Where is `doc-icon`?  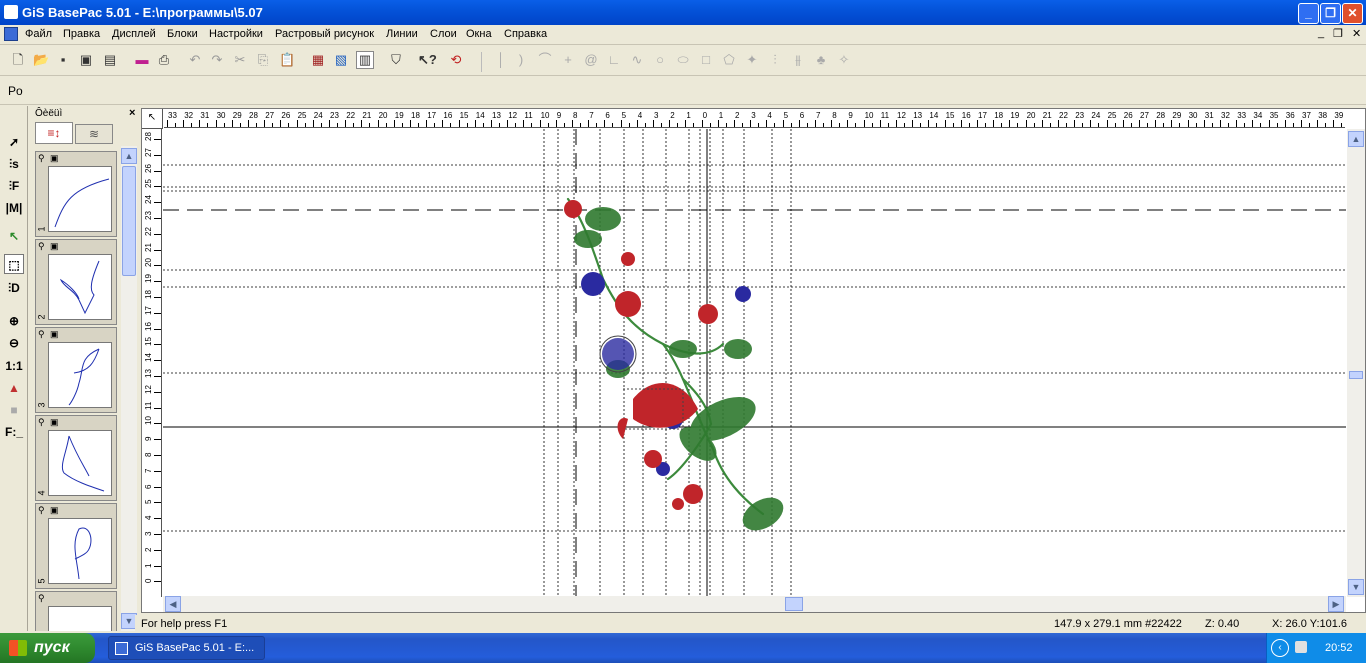 doc-icon is located at coordinates (11, 34).